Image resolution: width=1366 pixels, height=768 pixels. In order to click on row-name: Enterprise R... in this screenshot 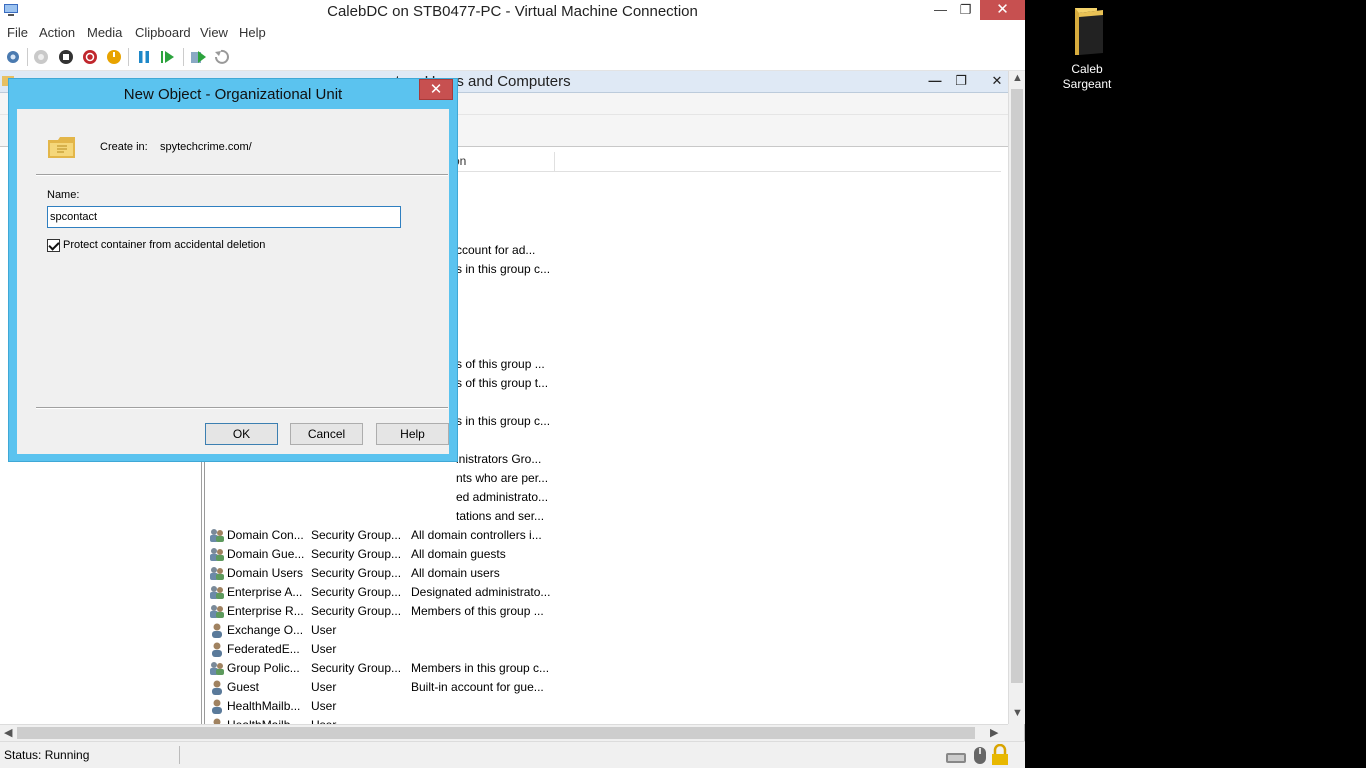, I will do `click(265, 611)`.